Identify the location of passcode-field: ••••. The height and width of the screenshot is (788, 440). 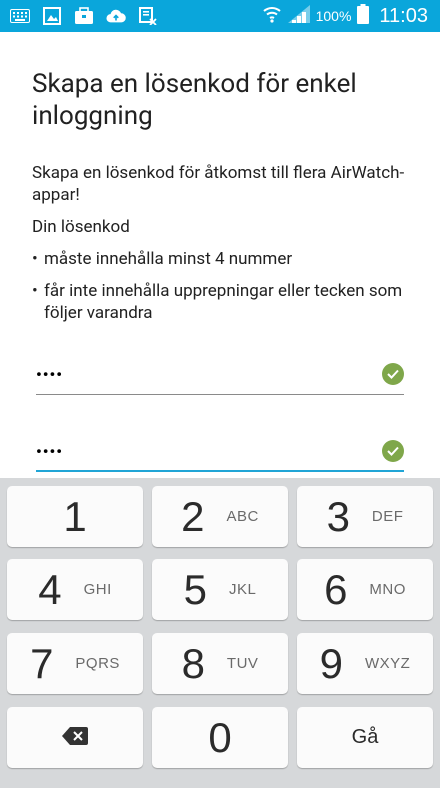
(220, 375).